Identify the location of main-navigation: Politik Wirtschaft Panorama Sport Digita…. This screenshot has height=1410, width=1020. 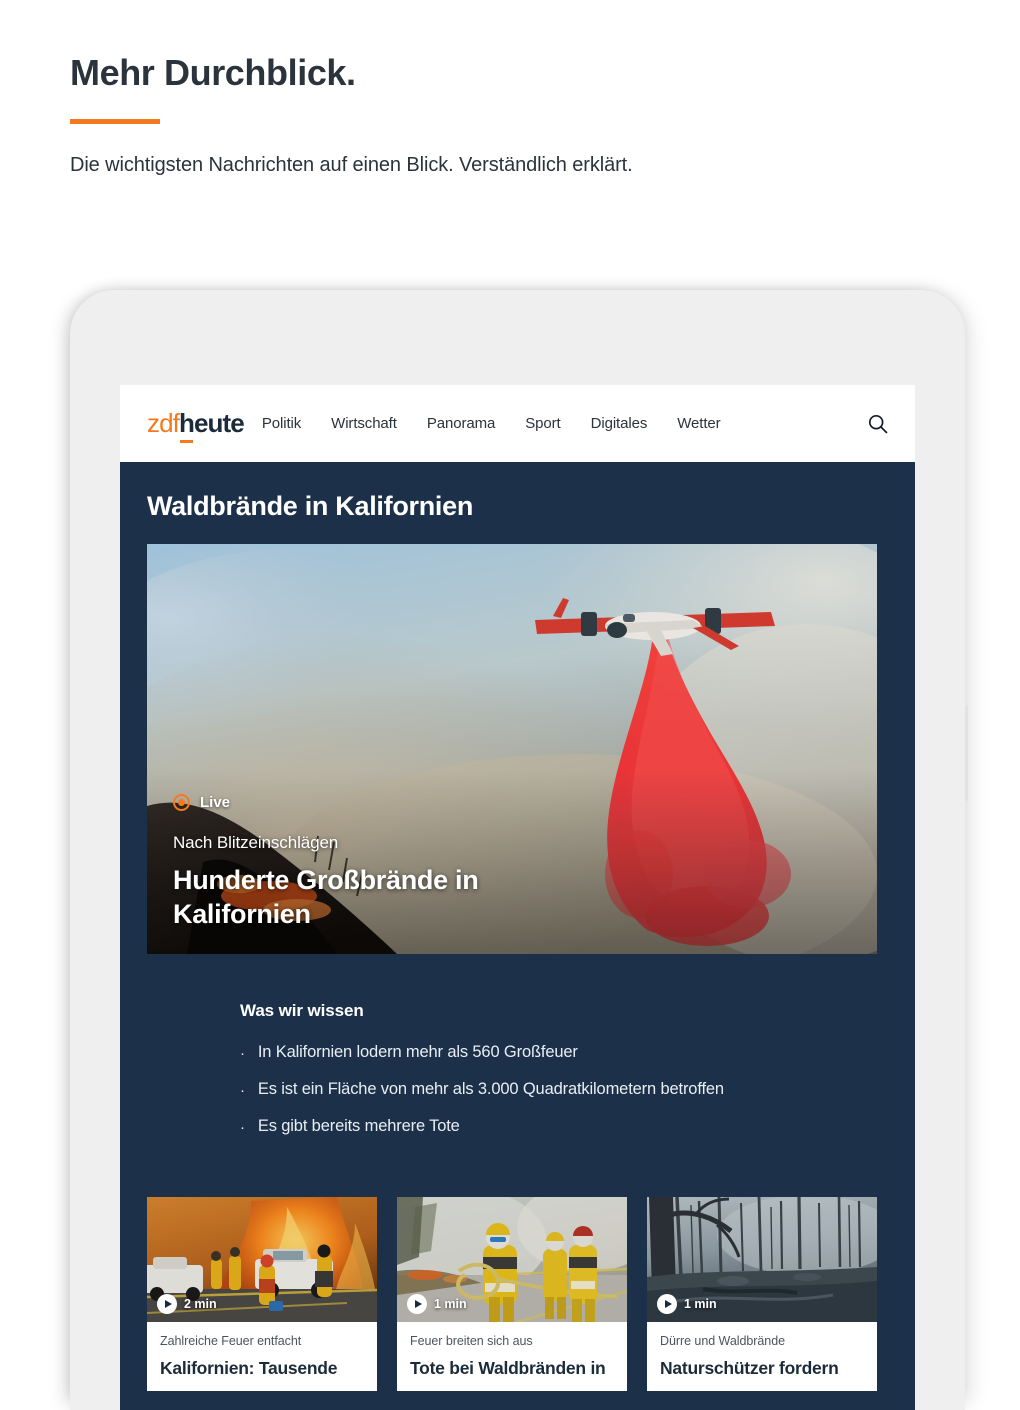
(491, 423).